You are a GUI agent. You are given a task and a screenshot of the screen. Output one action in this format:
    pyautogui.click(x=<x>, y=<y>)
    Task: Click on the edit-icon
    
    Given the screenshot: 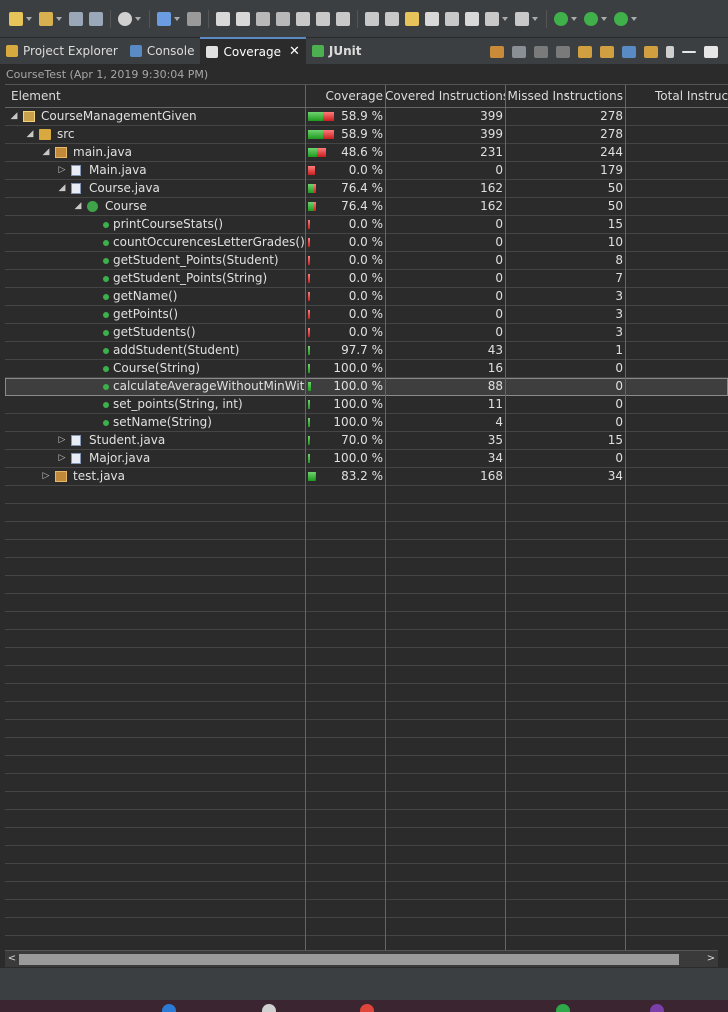 What is the action you would take?
    pyautogui.click(x=432, y=18)
    